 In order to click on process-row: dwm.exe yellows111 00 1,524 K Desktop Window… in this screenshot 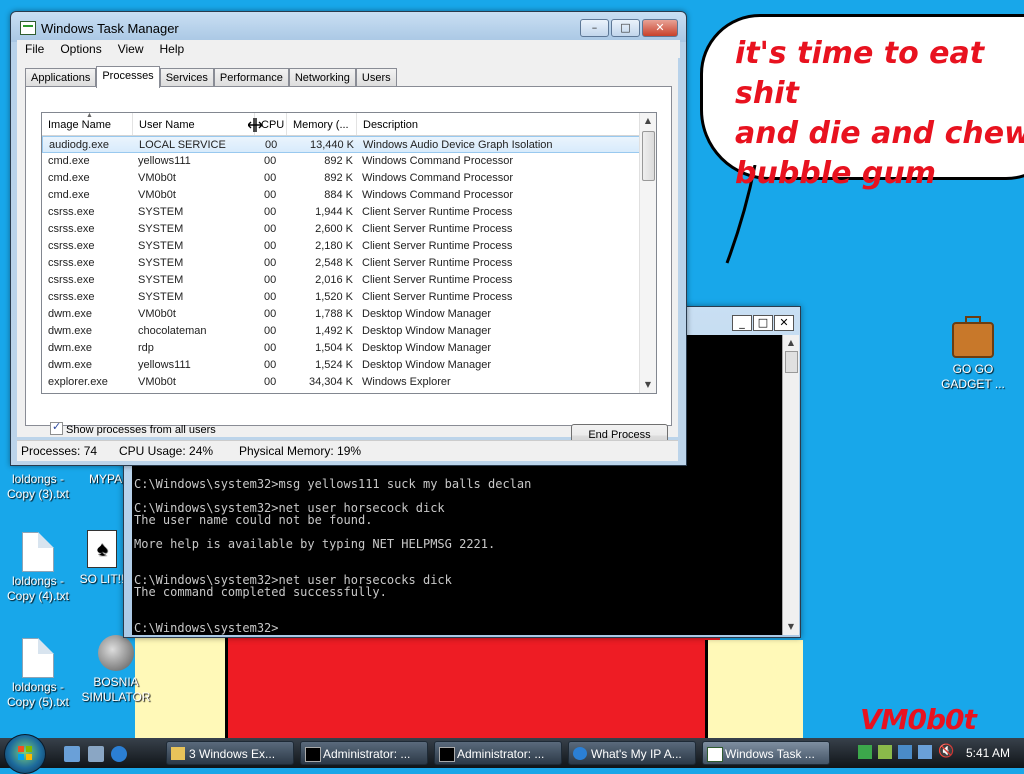, I will do `click(341, 365)`.